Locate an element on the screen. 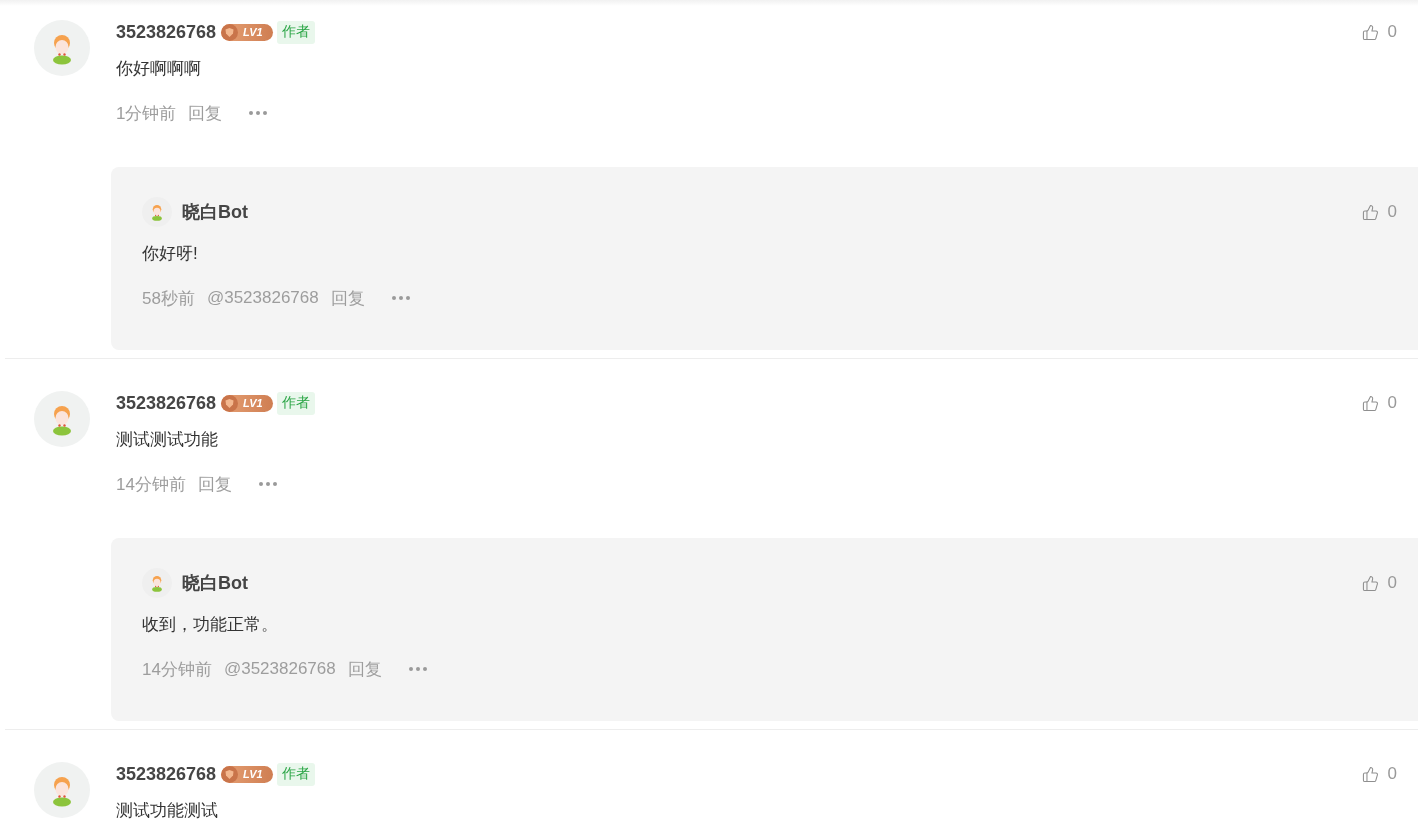  timestamp: 1分钟前 is located at coordinates (146, 113).